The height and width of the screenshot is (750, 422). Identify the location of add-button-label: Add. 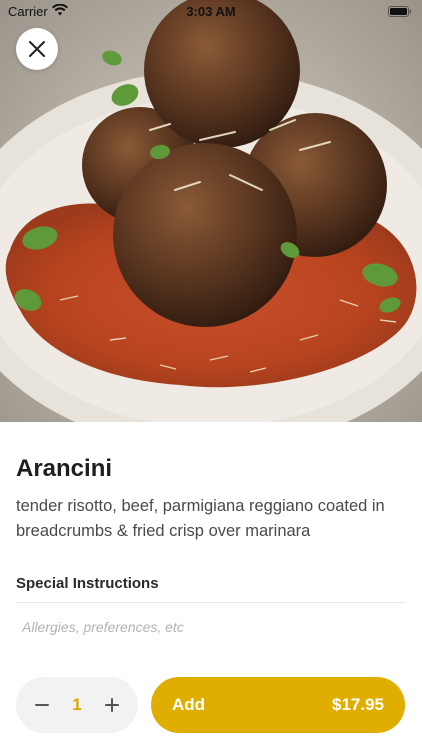
(189, 704).